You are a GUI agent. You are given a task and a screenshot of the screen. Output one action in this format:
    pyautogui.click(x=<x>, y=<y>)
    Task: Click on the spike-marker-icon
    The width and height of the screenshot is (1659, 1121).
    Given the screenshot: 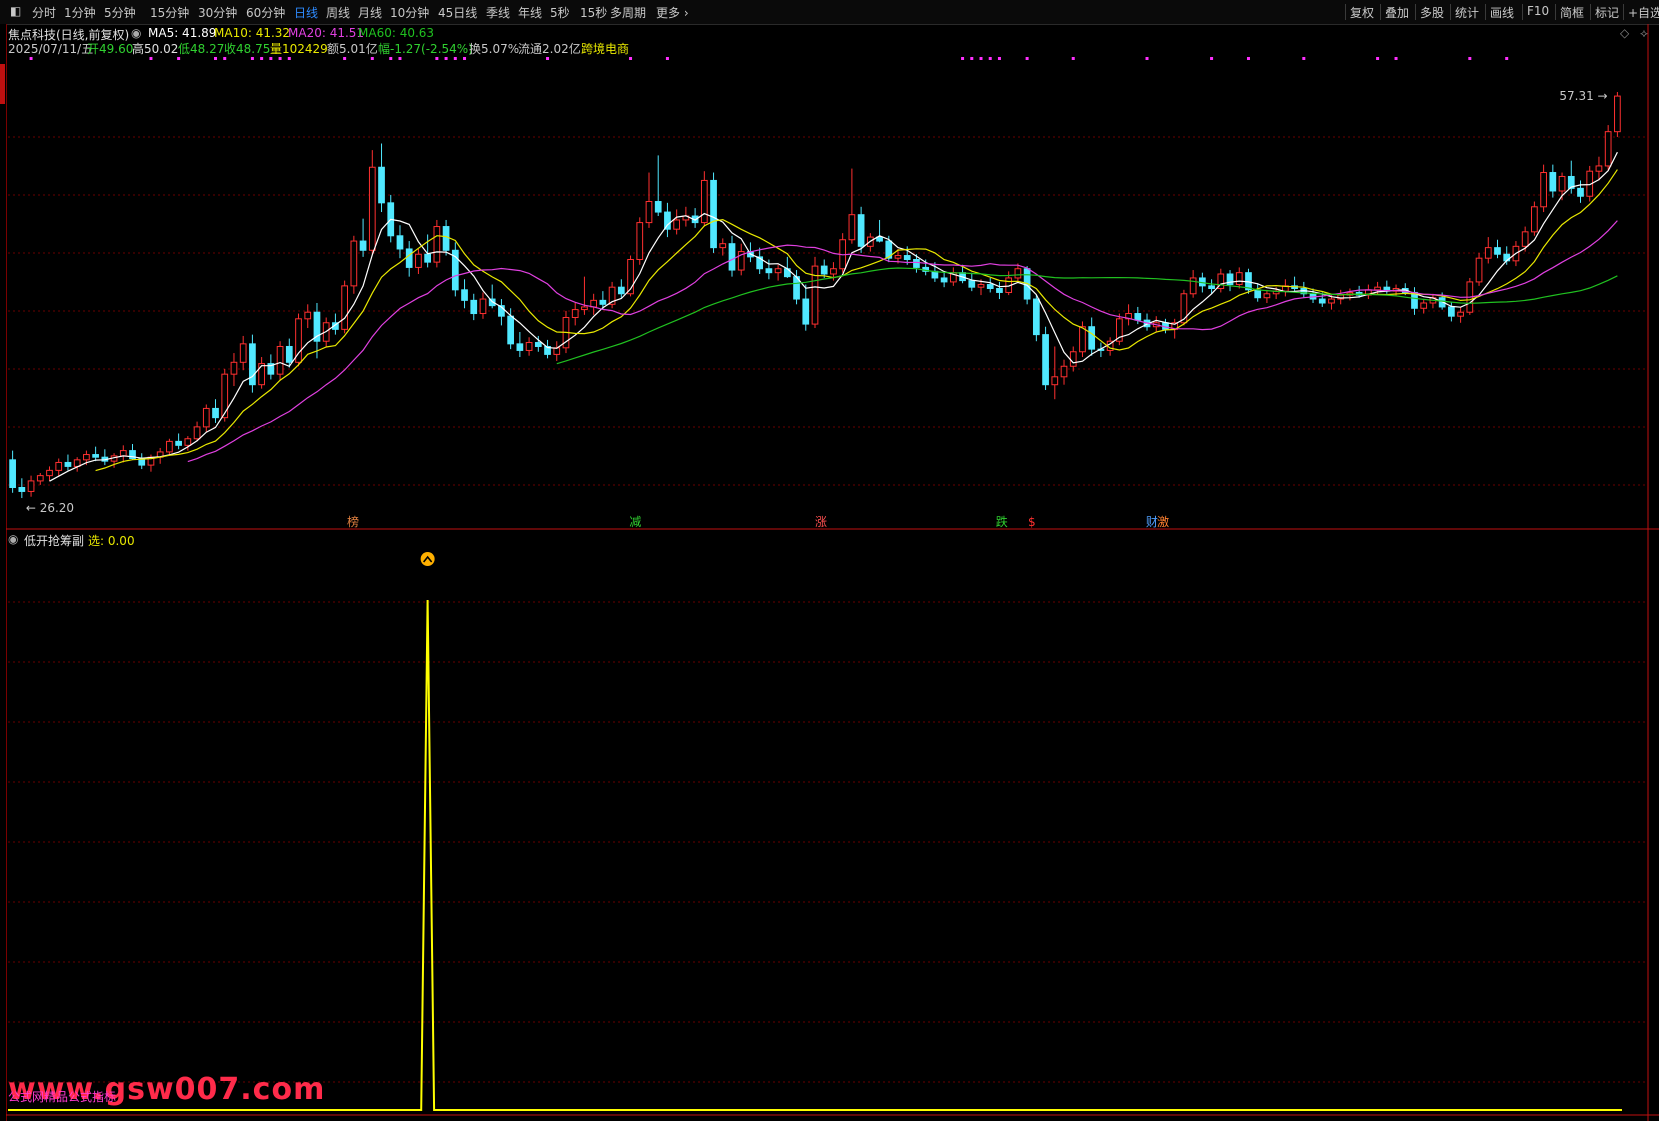 What is the action you would take?
    pyautogui.click(x=427, y=559)
    